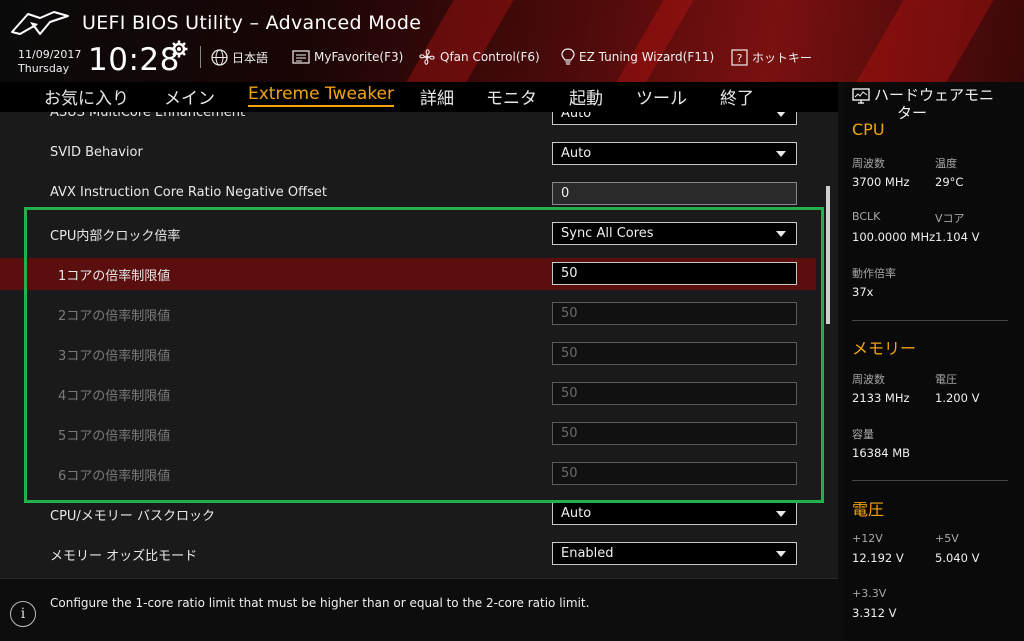 This screenshot has height=641, width=1024. What do you see at coordinates (957, 398) in the screenshot?
I see `mem-volt-value: 1.200 V` at bounding box center [957, 398].